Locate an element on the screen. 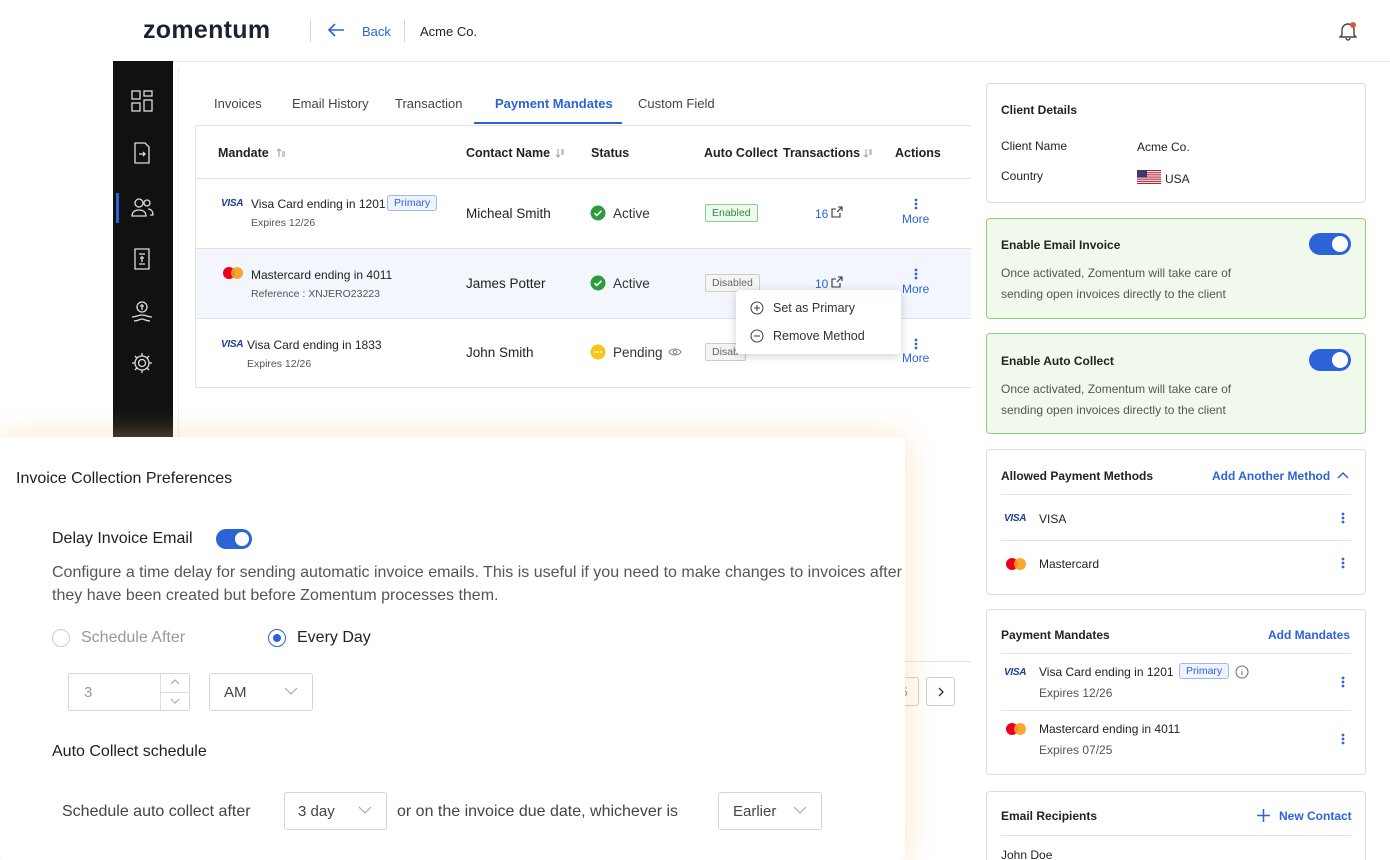 This screenshot has width=1390, height=860. pagination-next-button is located at coordinates (940, 691).